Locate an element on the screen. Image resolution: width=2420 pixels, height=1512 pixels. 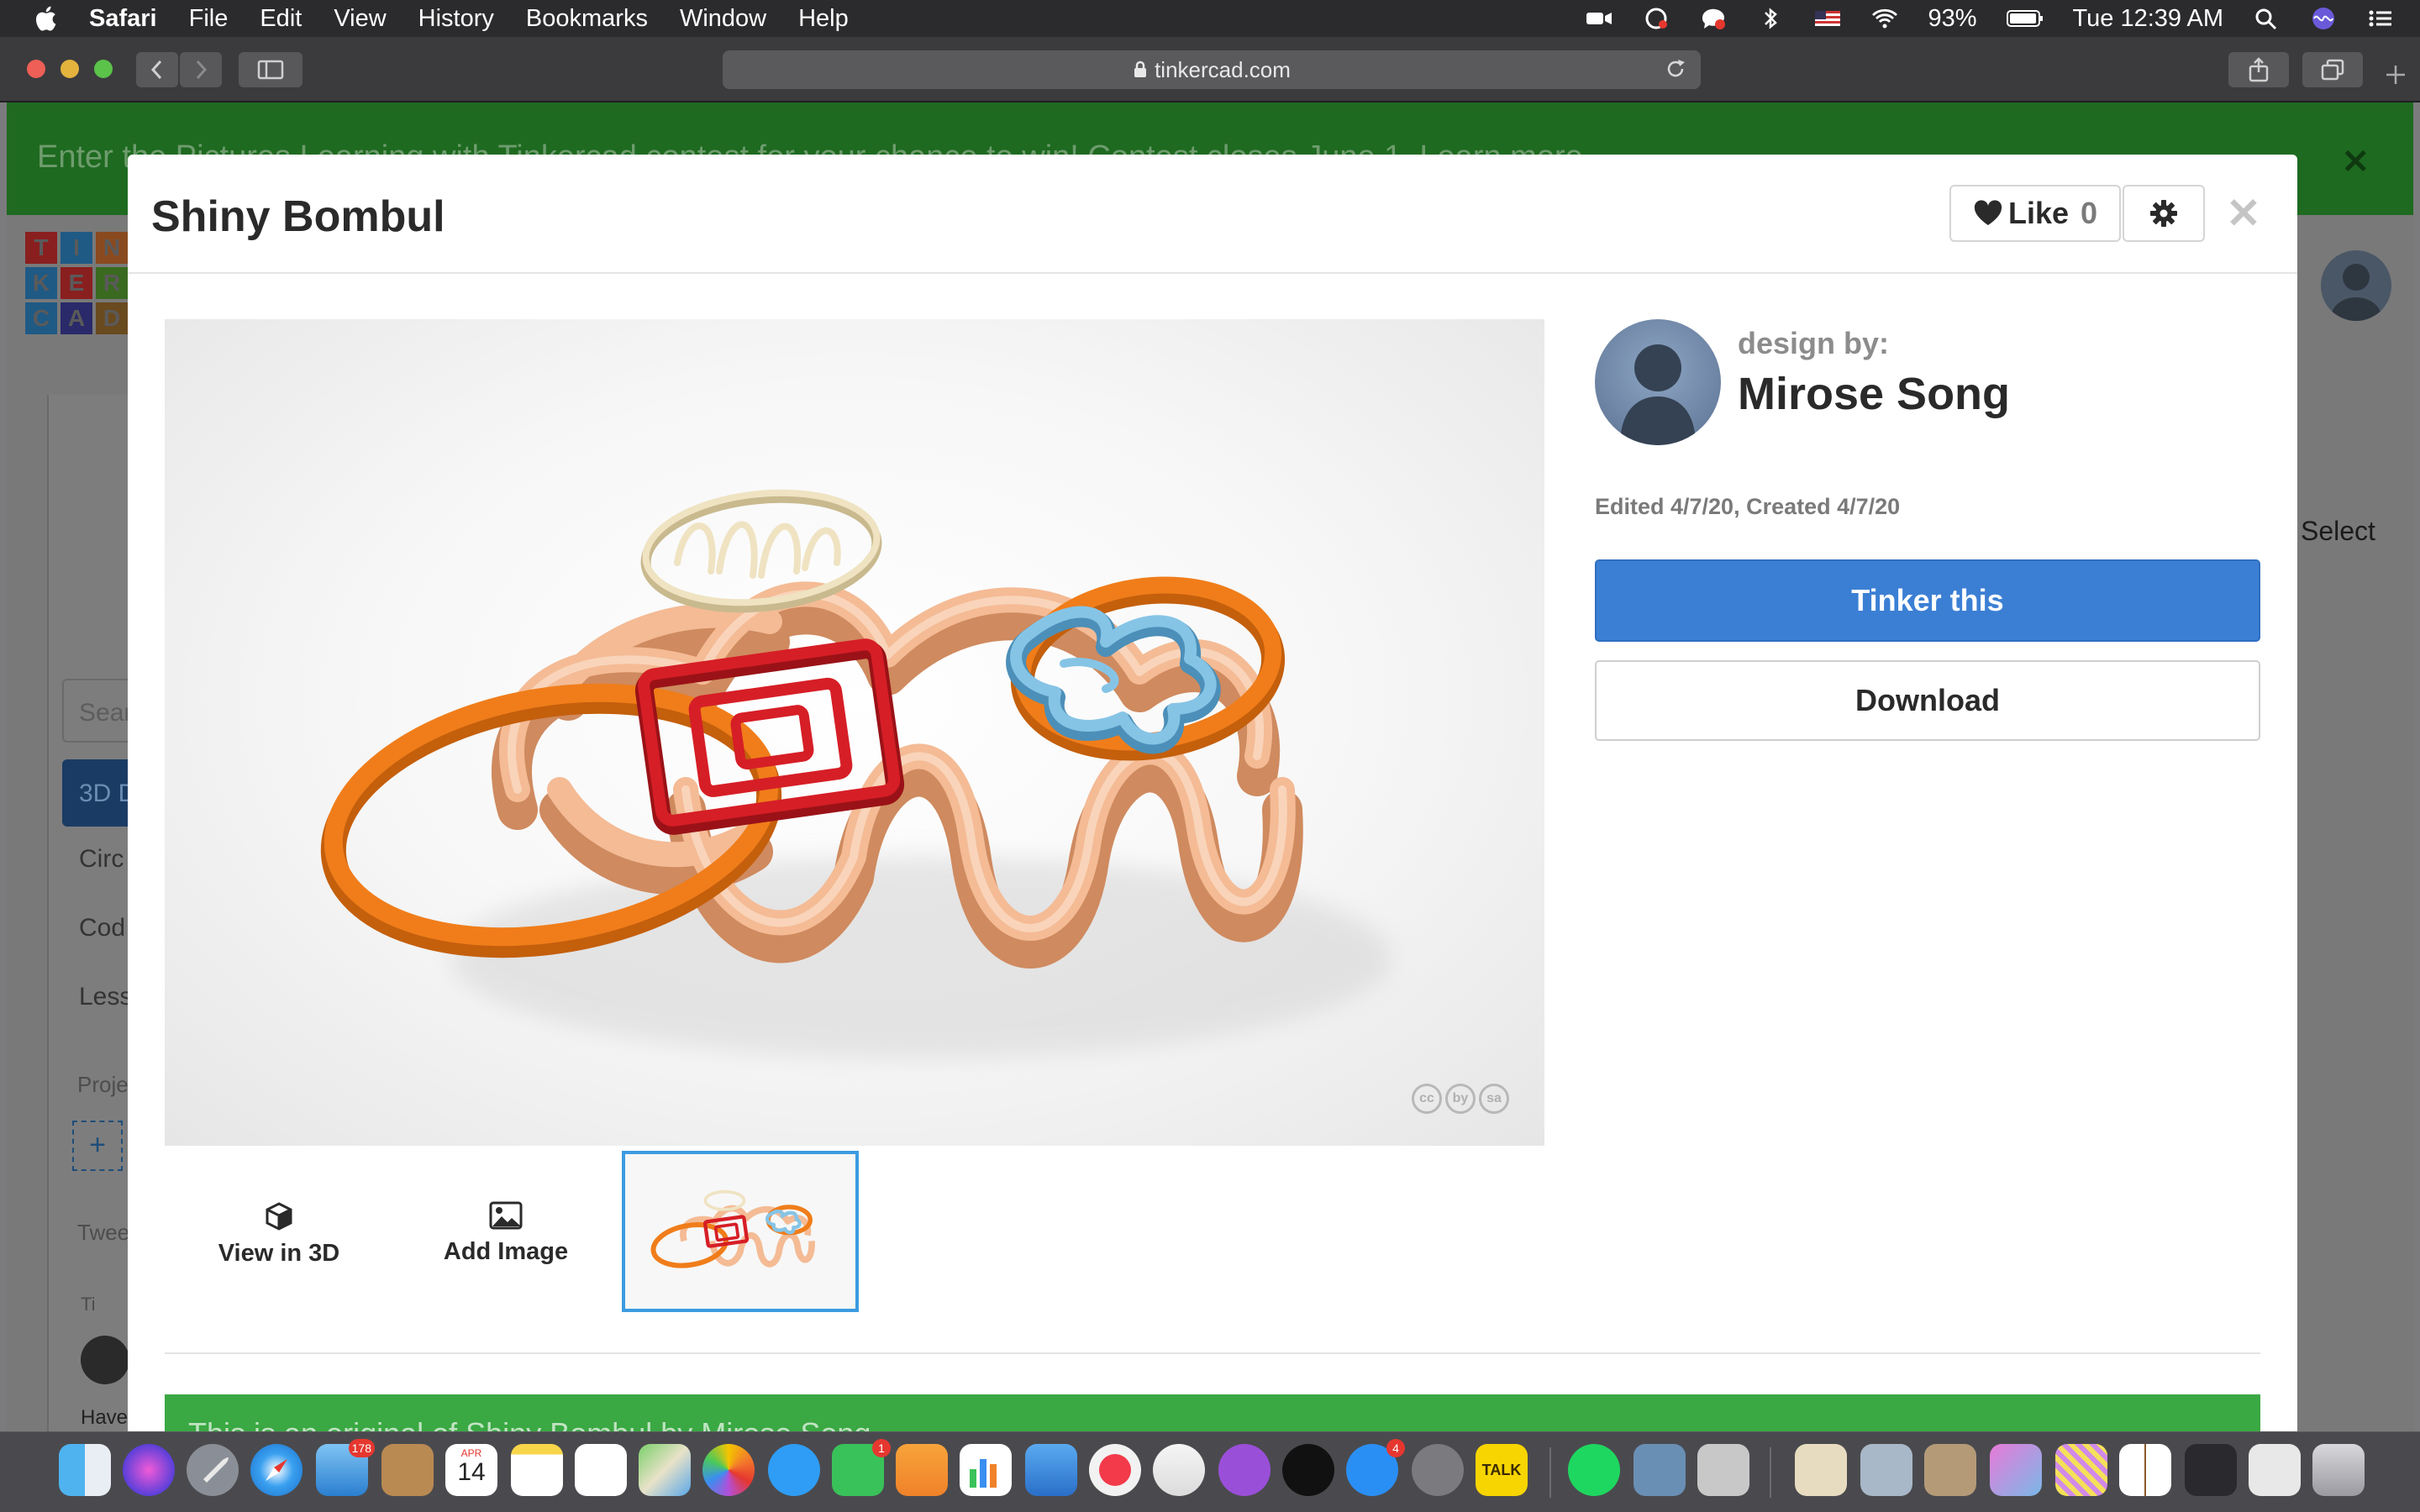
trash-icon is located at coordinates (2338, 1470).